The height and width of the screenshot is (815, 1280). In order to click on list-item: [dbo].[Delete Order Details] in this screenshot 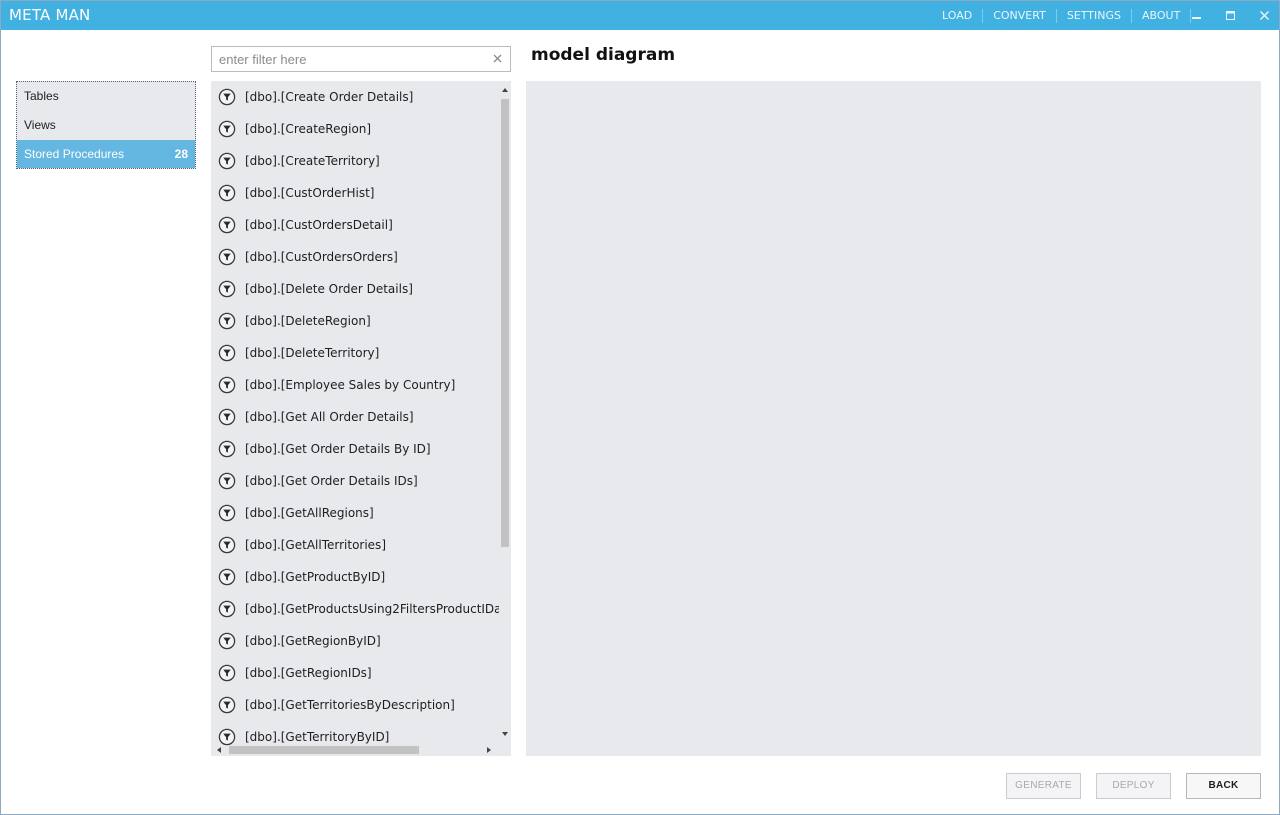, I will do `click(355, 289)`.